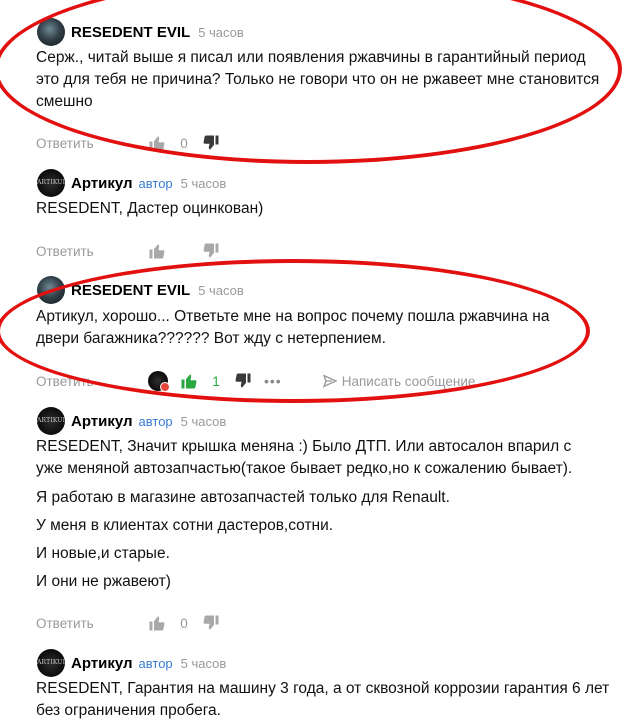  Describe the element at coordinates (323, 209) in the screenshot. I see `comment-text: RESEDENT, Дастер оцинкован)` at that location.